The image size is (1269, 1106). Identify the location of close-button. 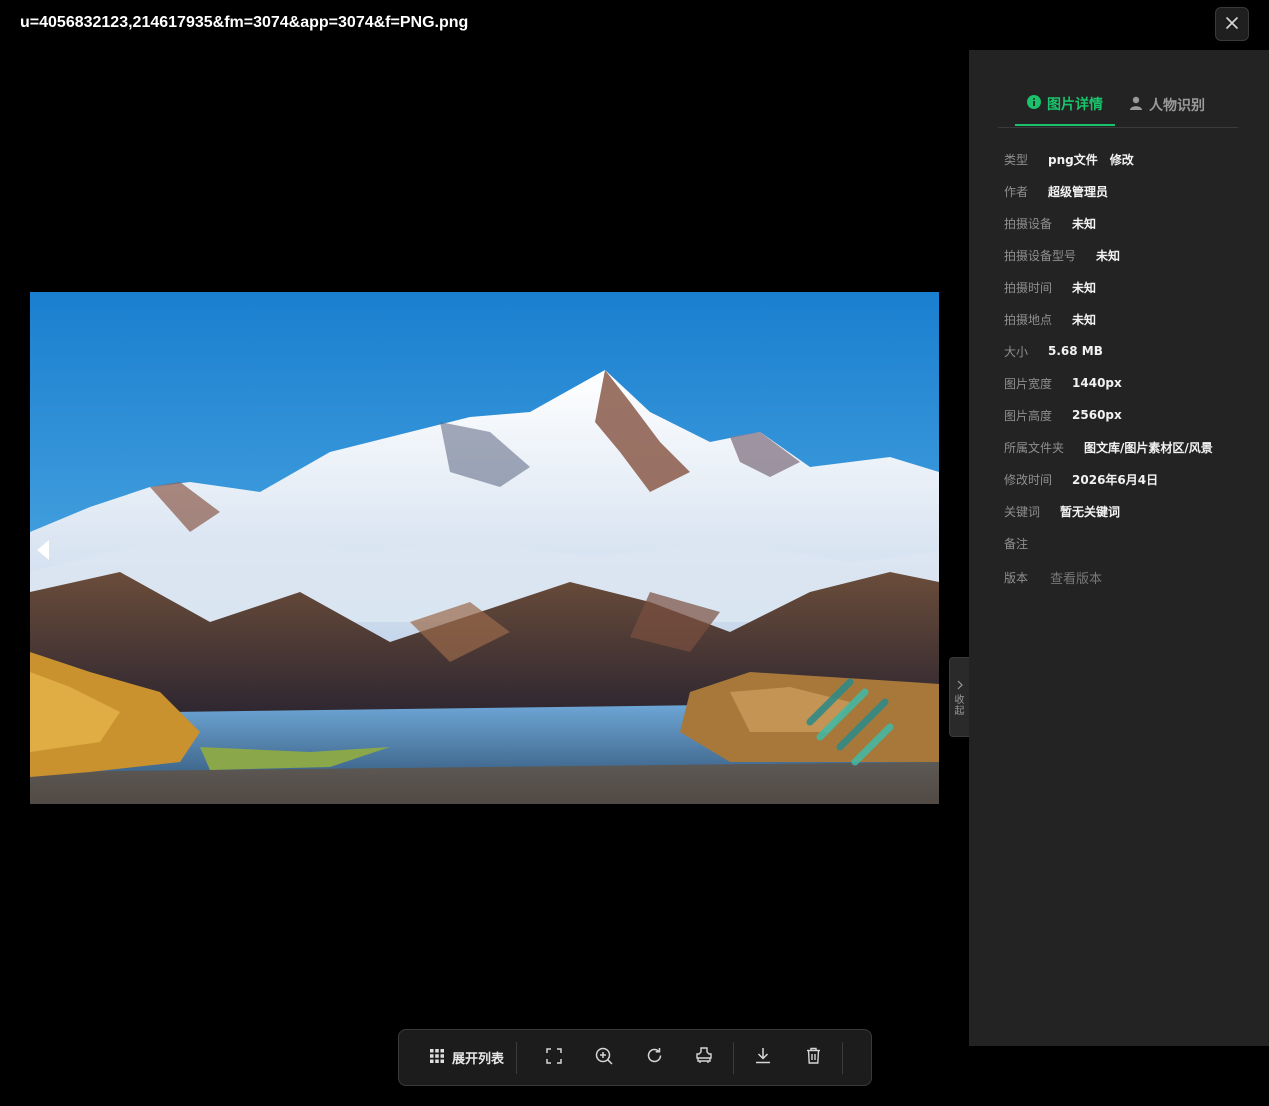
(1232, 24).